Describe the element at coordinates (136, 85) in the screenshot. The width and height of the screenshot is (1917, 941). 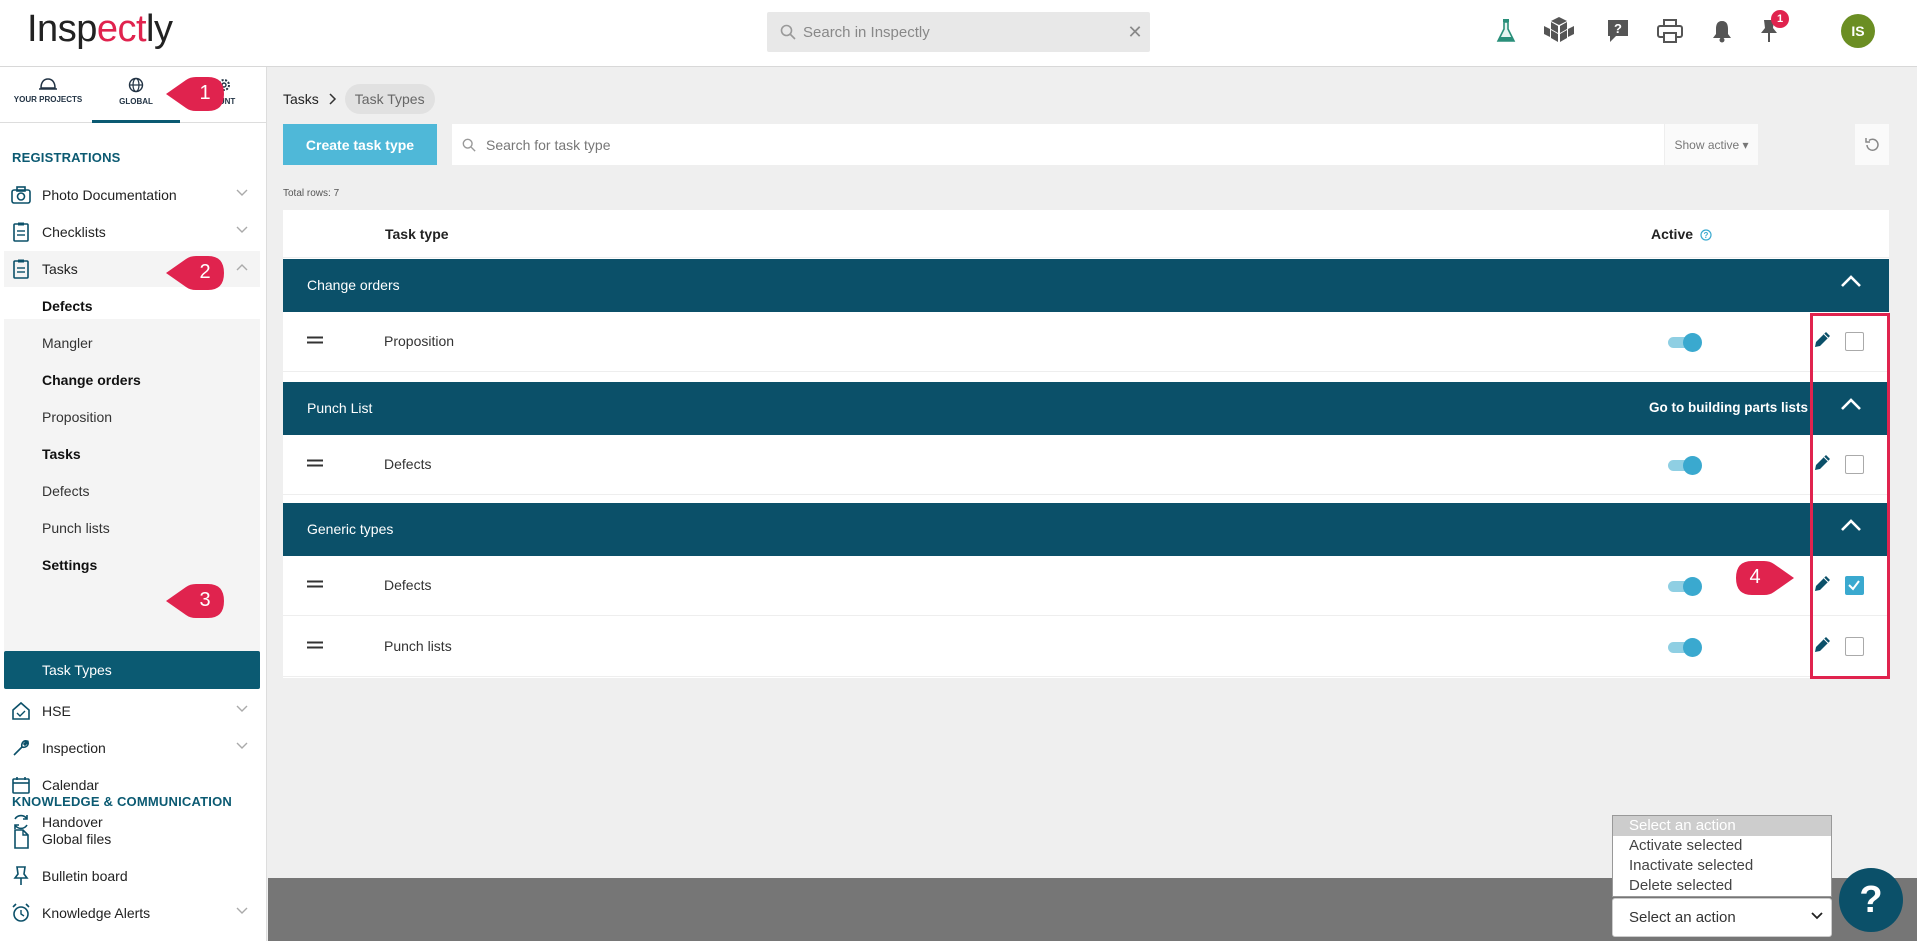
I see `globe-icon` at that location.